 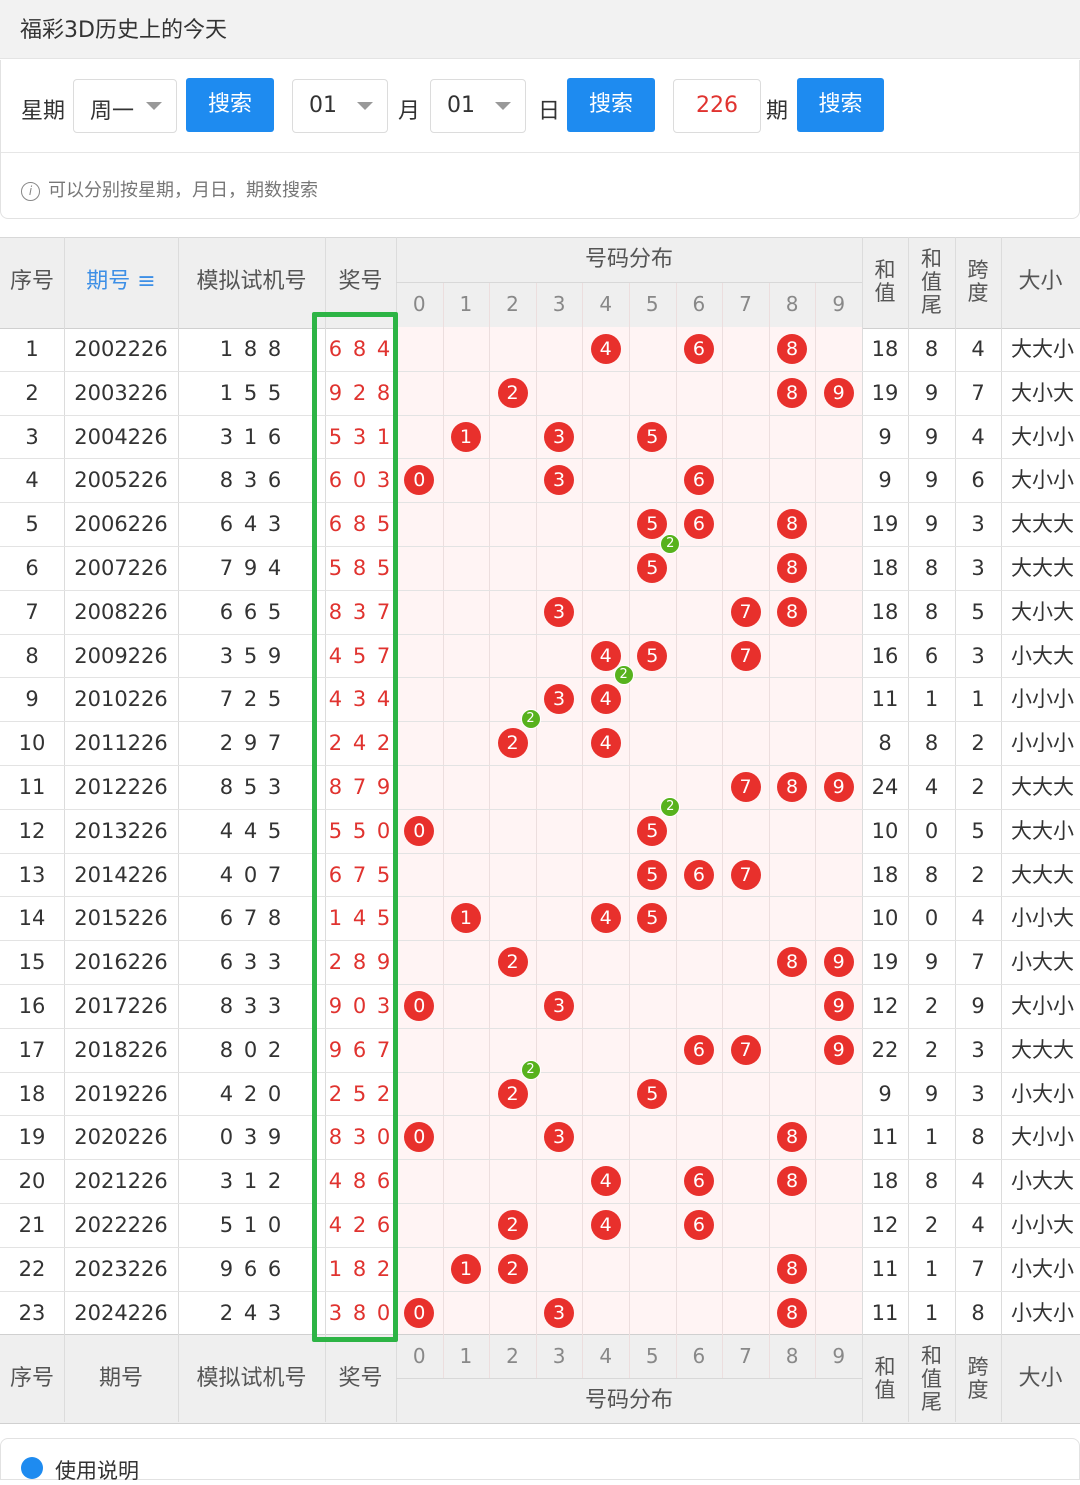 I want to click on search-issue-button: 搜索, so click(x=840, y=105).